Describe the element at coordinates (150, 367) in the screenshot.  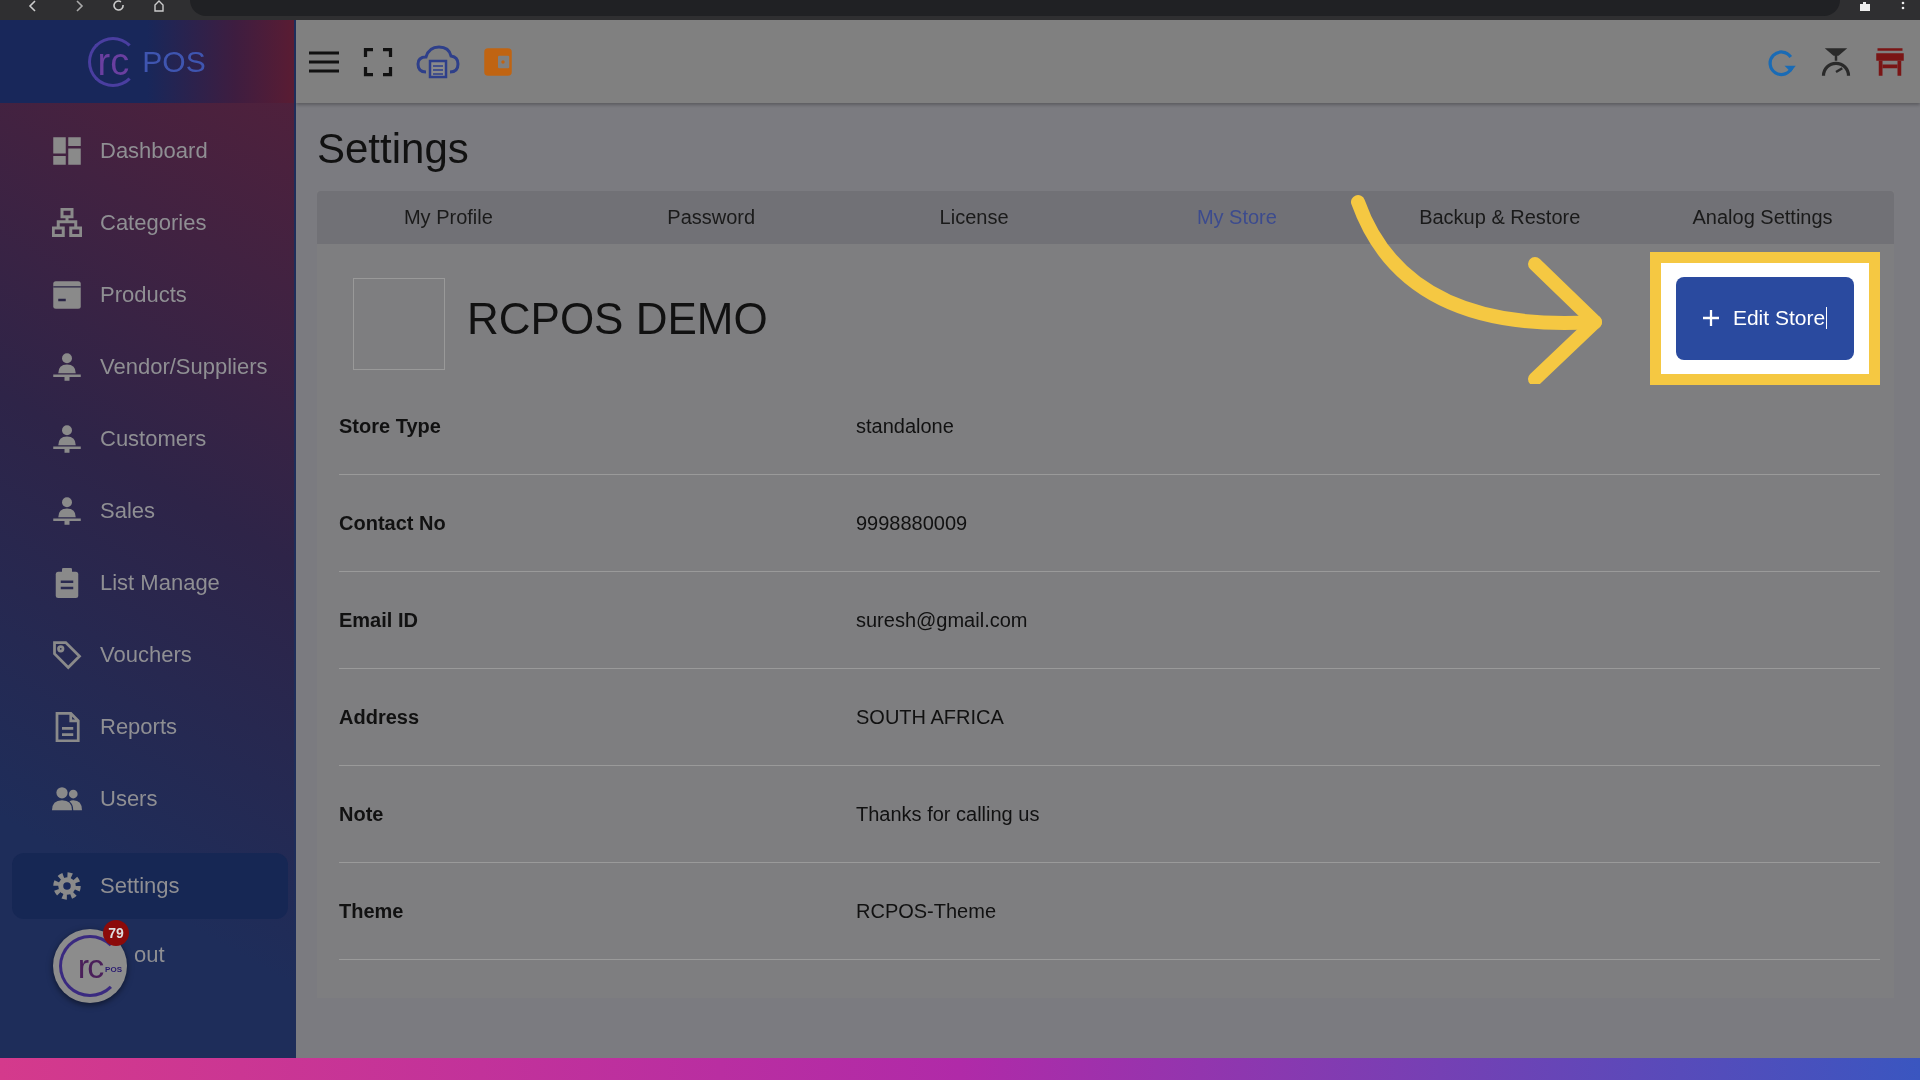
I see `sidebar-item: Vendor/Suppliers` at that location.